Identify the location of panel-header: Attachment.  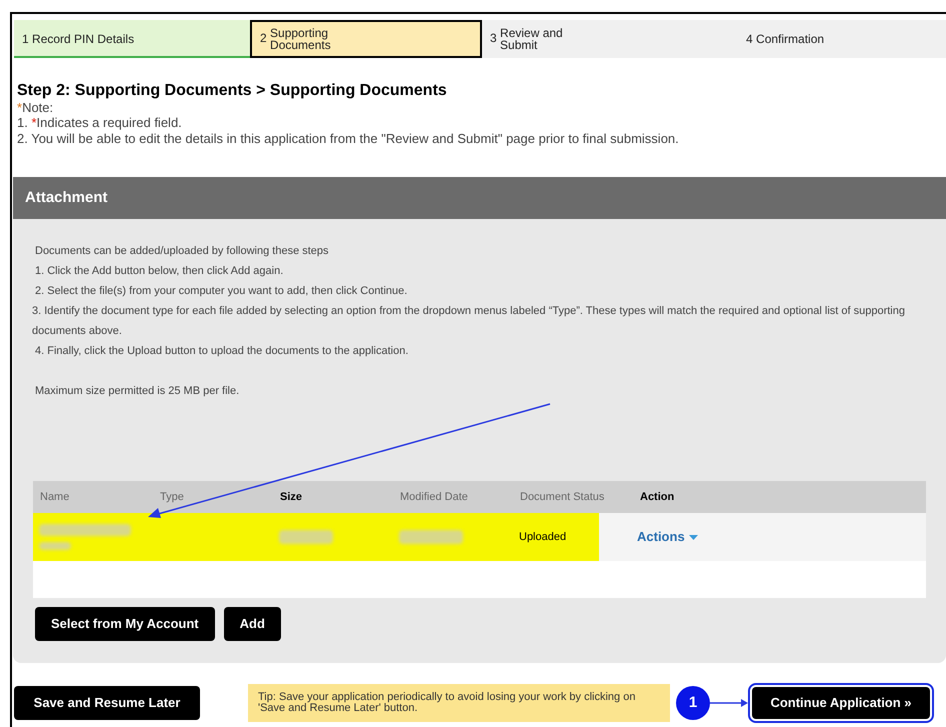
(479, 198).